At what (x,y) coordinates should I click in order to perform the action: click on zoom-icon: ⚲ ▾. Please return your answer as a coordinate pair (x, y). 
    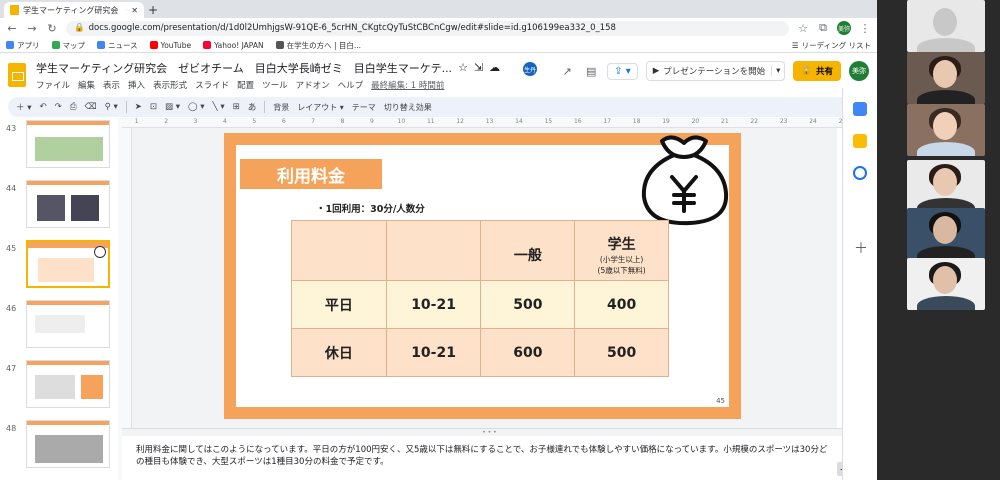
    Looking at the image, I should click on (111, 107).